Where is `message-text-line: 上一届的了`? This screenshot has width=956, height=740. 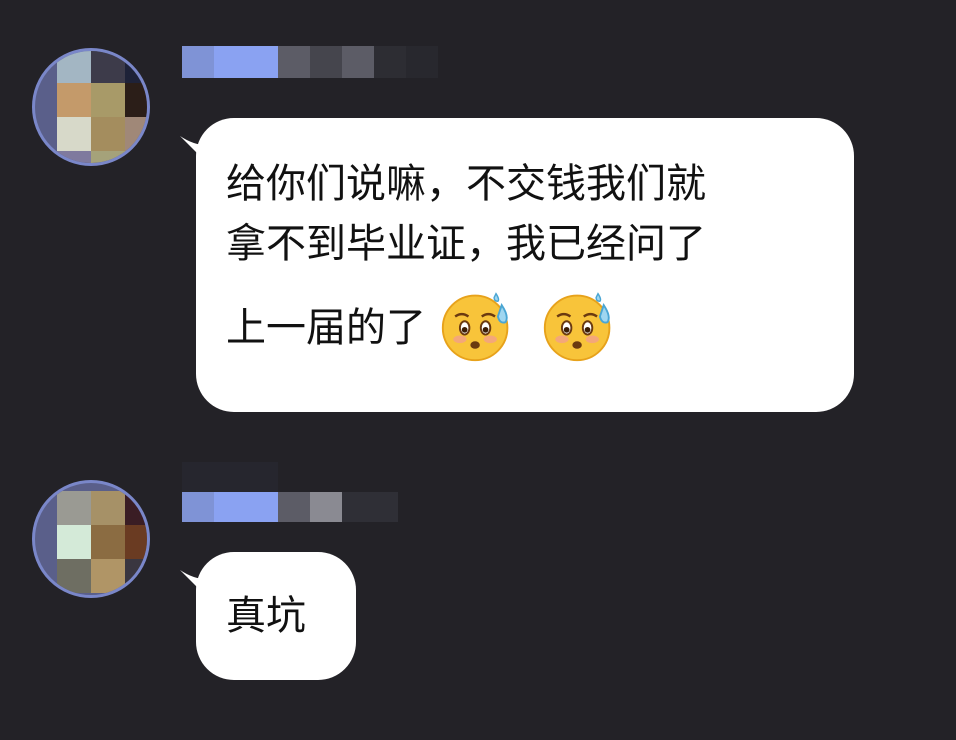
message-text-line: 上一届的了 is located at coordinates (326, 328).